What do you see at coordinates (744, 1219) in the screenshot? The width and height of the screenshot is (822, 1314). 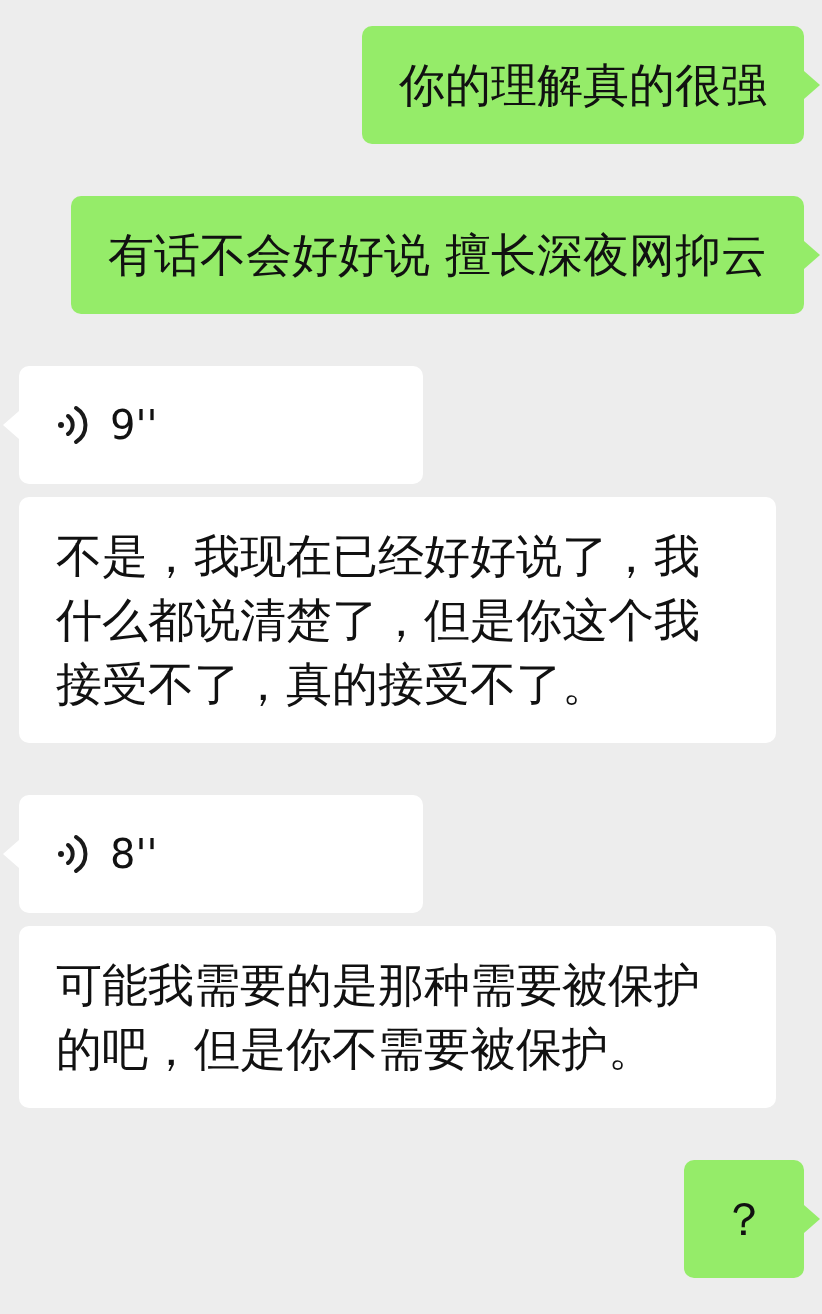 I see `message-bubble: ？` at bounding box center [744, 1219].